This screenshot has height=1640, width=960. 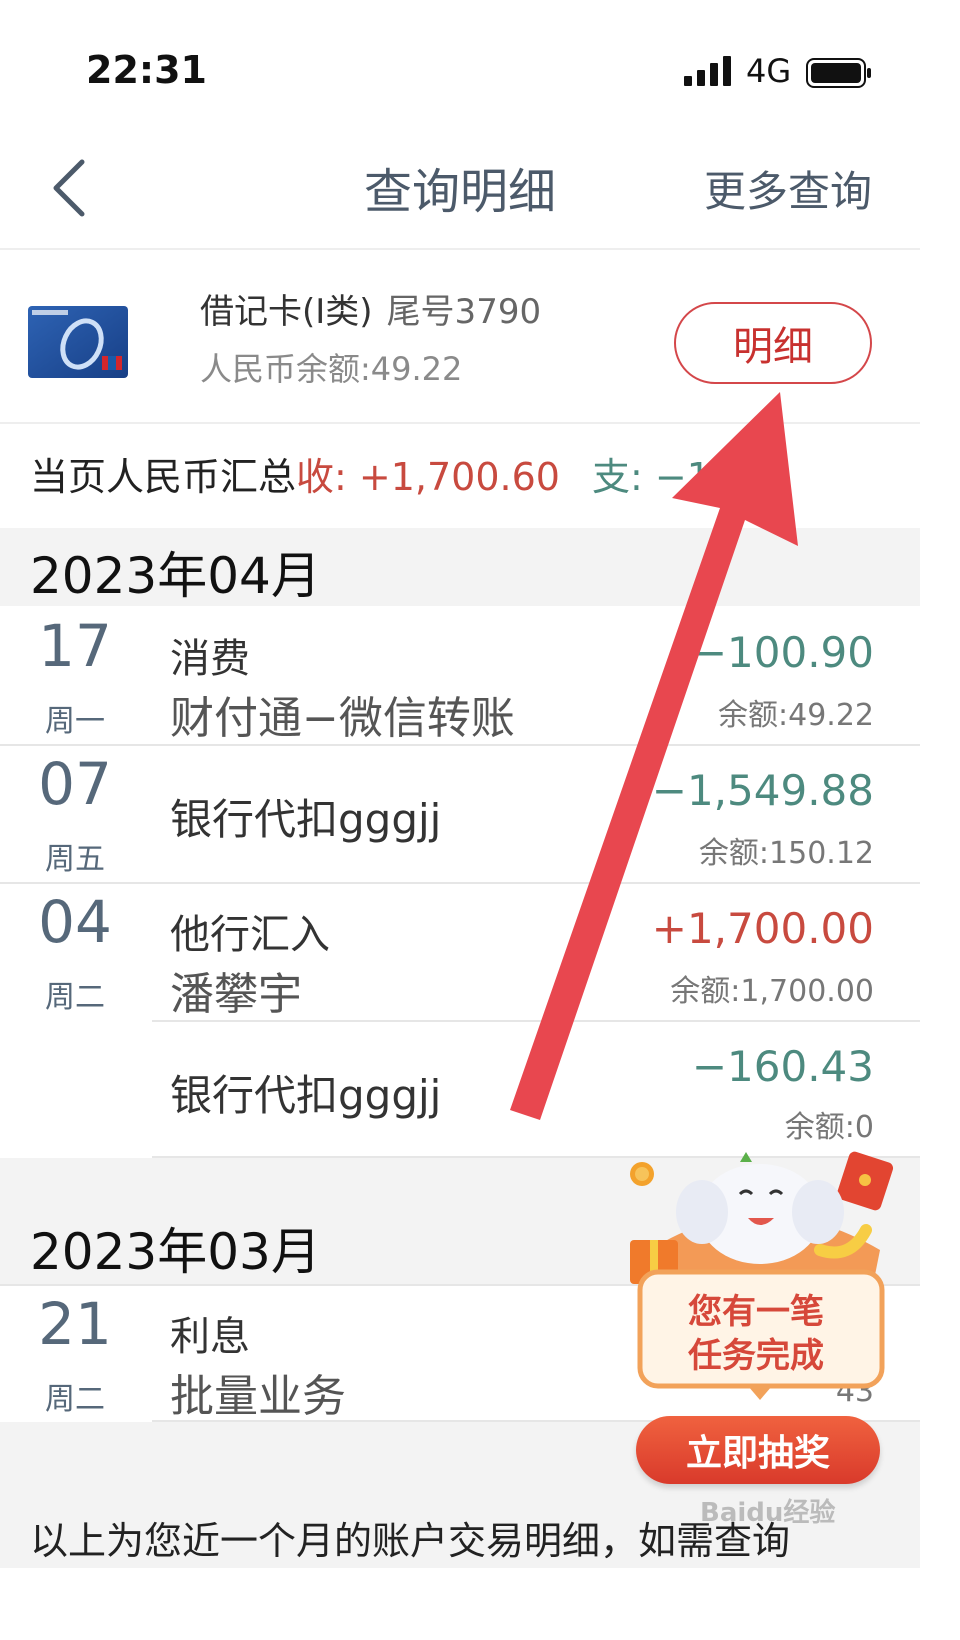 What do you see at coordinates (796, 715) in the screenshot?
I see `tx-balance: 余额:49.22` at bounding box center [796, 715].